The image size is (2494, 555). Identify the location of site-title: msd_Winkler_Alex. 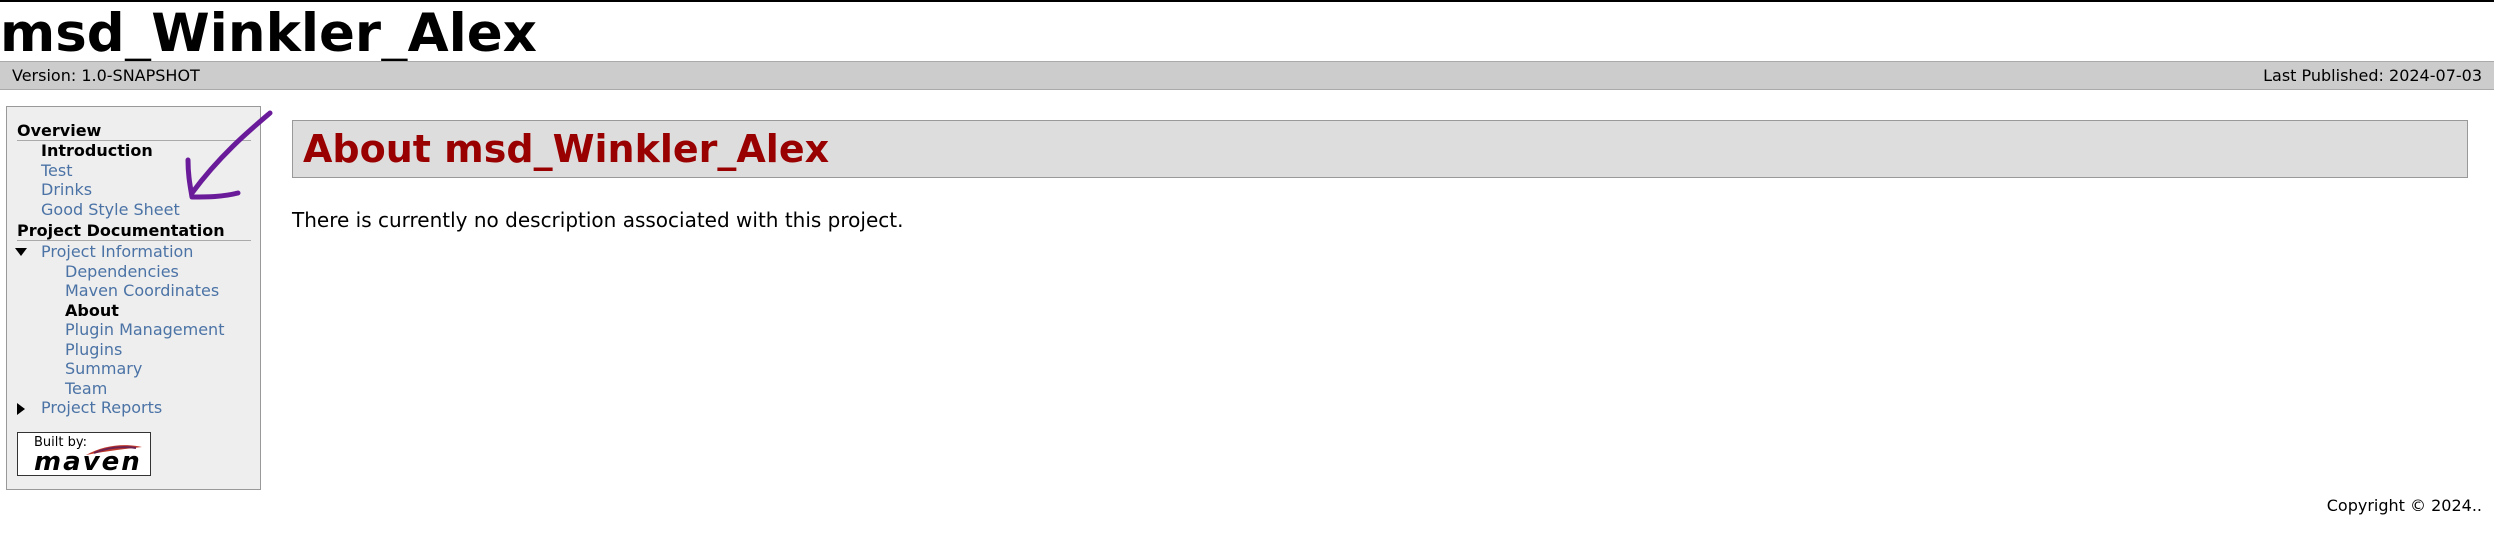
(268, 33).